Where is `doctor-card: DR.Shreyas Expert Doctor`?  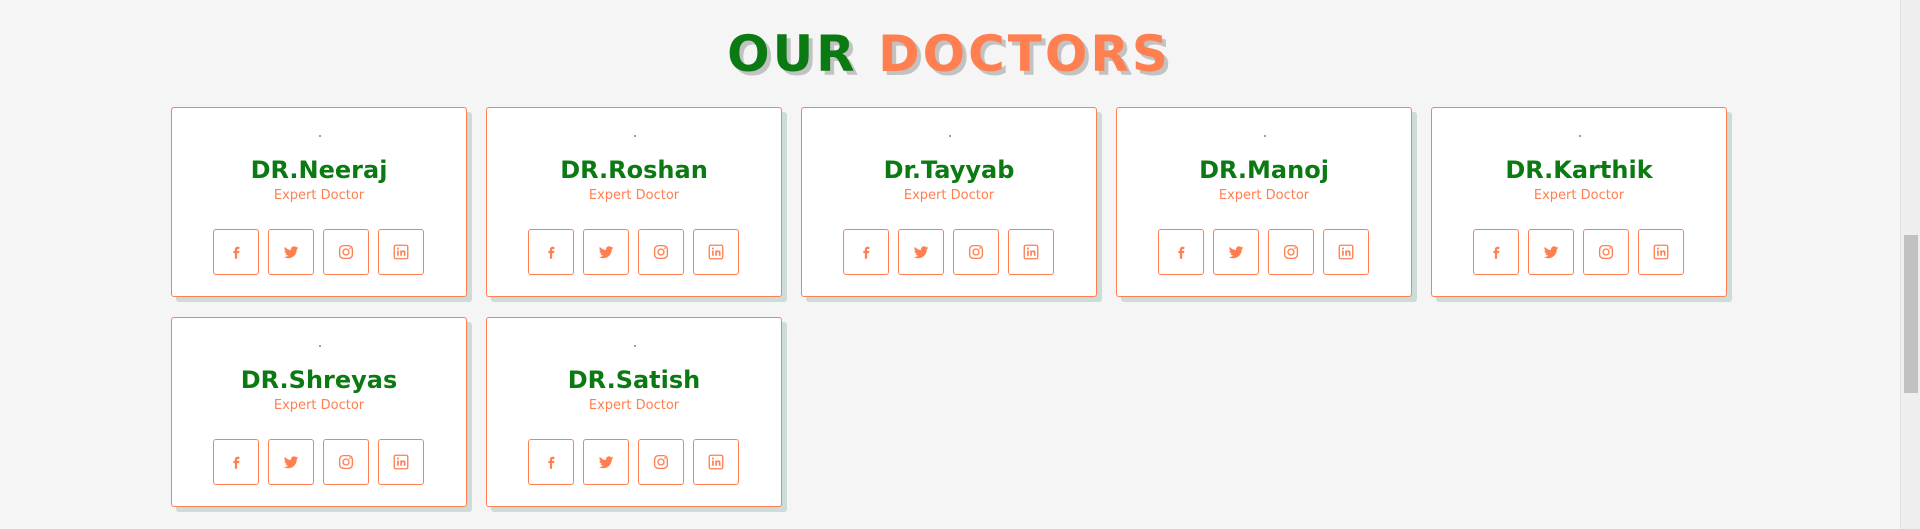
doctor-card: DR.Shreyas Expert Doctor is located at coordinates (319, 412).